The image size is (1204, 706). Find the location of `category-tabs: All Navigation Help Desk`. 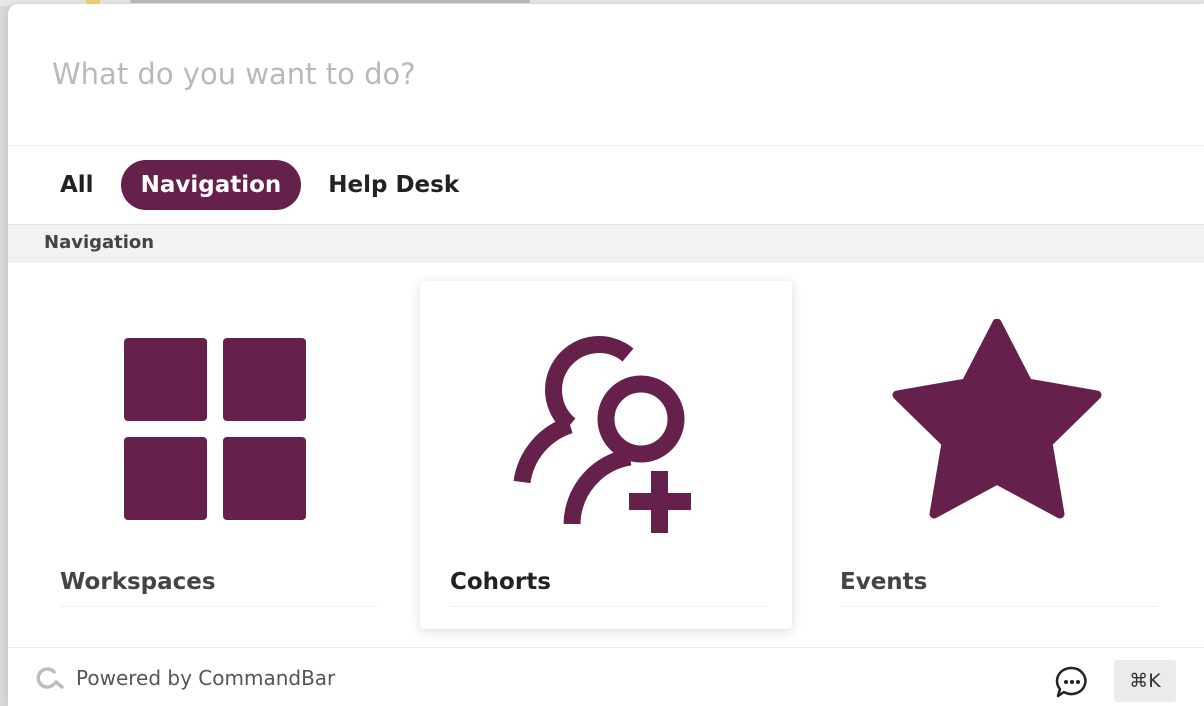

category-tabs: All Navigation Help Desk is located at coordinates (263, 185).